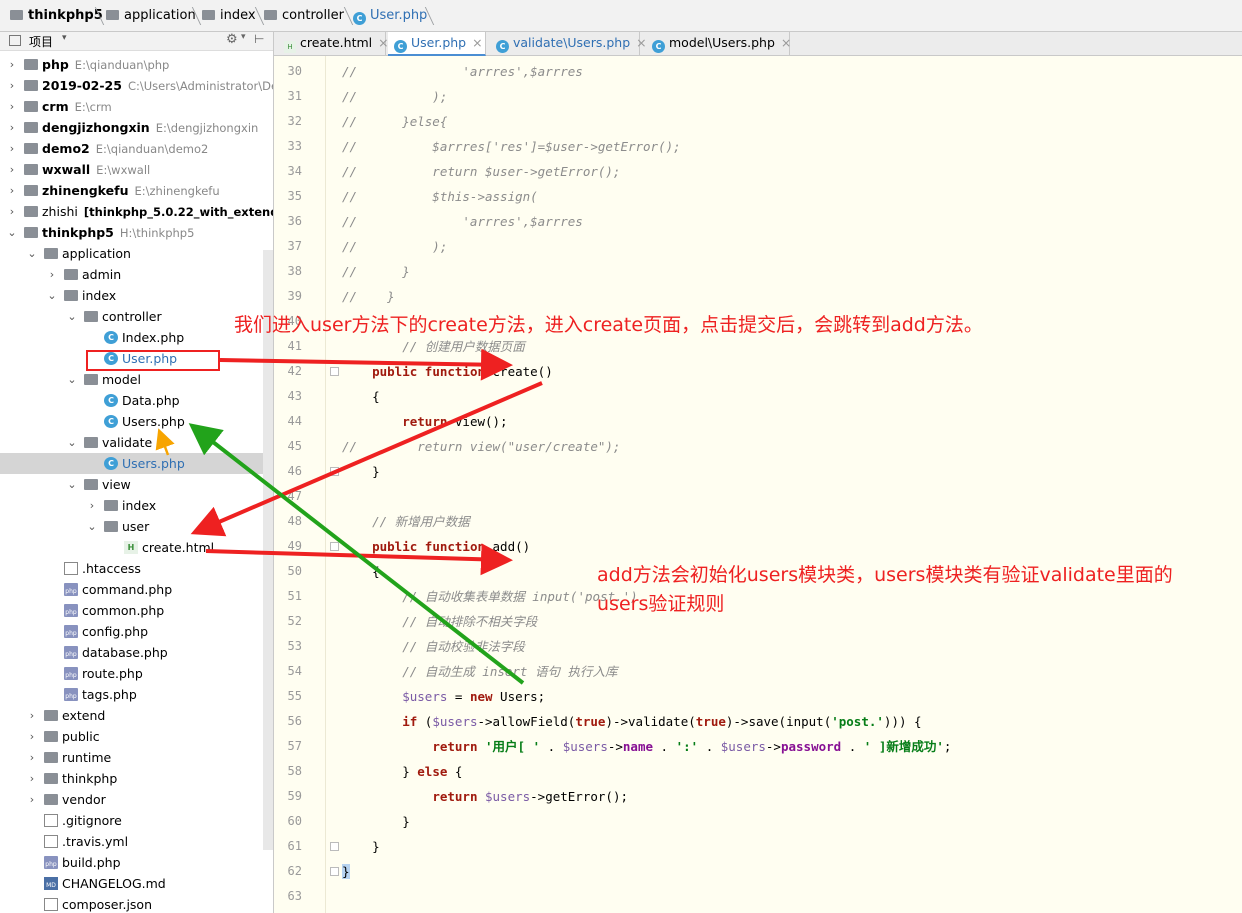  I want to click on tree-item: › extend, so click(136, 715).